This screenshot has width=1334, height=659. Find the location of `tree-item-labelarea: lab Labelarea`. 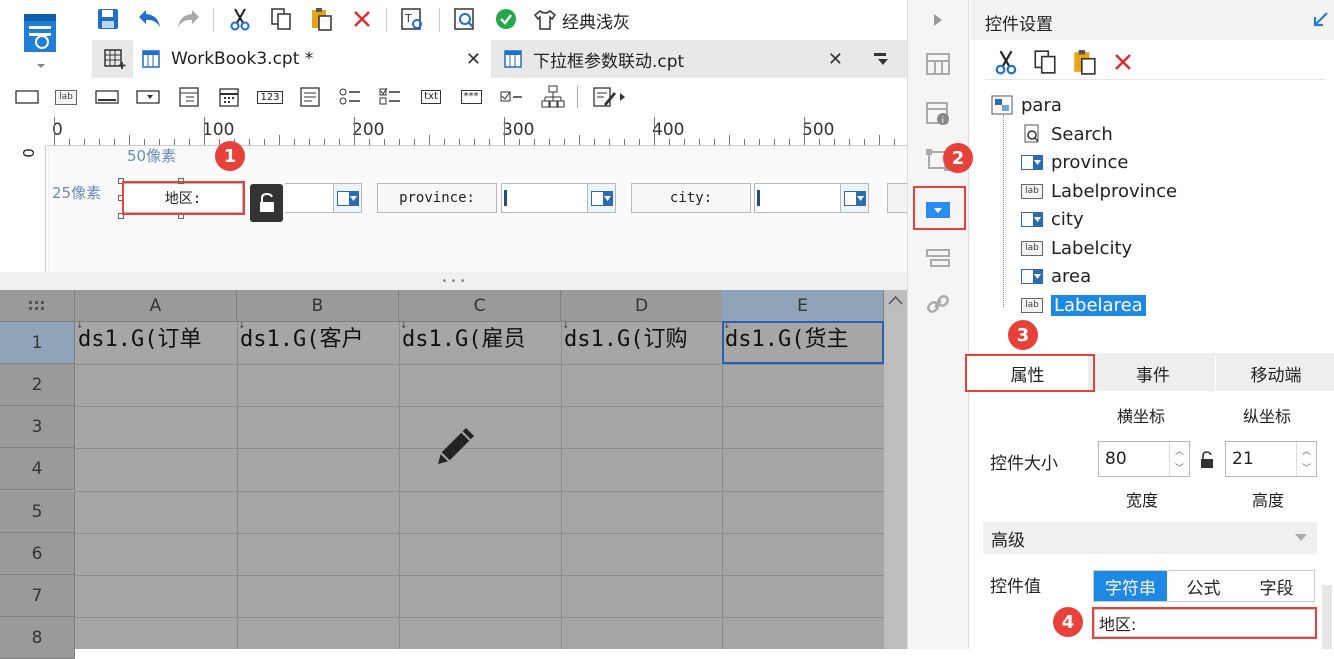

tree-item-labelarea: lab Labelarea is located at coordinates (1083, 305).